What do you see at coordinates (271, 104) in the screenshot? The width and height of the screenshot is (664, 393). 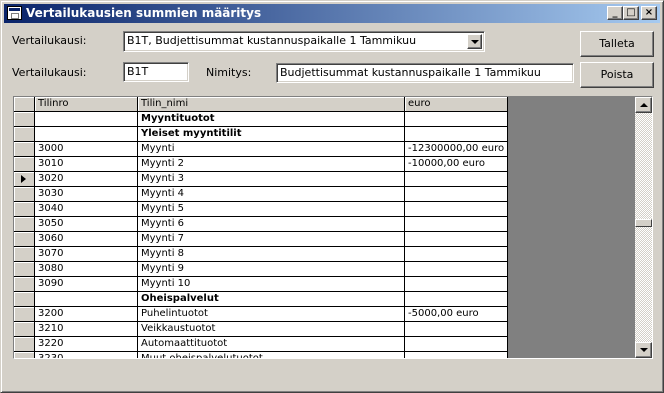 I see `column-header-tilin-nimi: Tilin_nimi` at bounding box center [271, 104].